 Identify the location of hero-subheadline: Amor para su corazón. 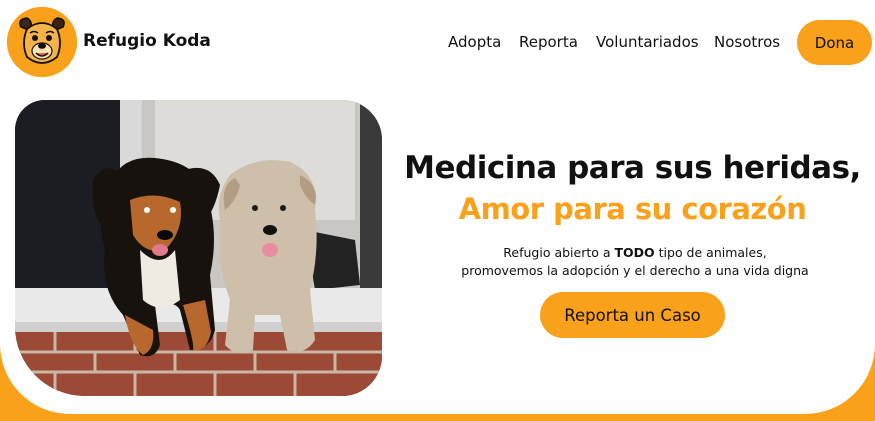
(632, 209).